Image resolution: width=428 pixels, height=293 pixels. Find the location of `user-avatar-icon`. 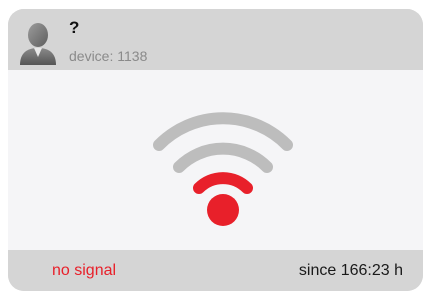

user-avatar-icon is located at coordinates (38, 44).